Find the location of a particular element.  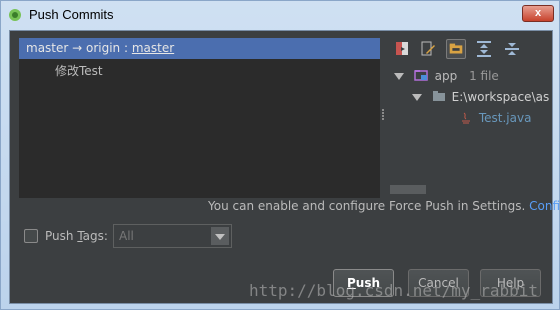

commit-item: 修改Test is located at coordinates (79, 70).